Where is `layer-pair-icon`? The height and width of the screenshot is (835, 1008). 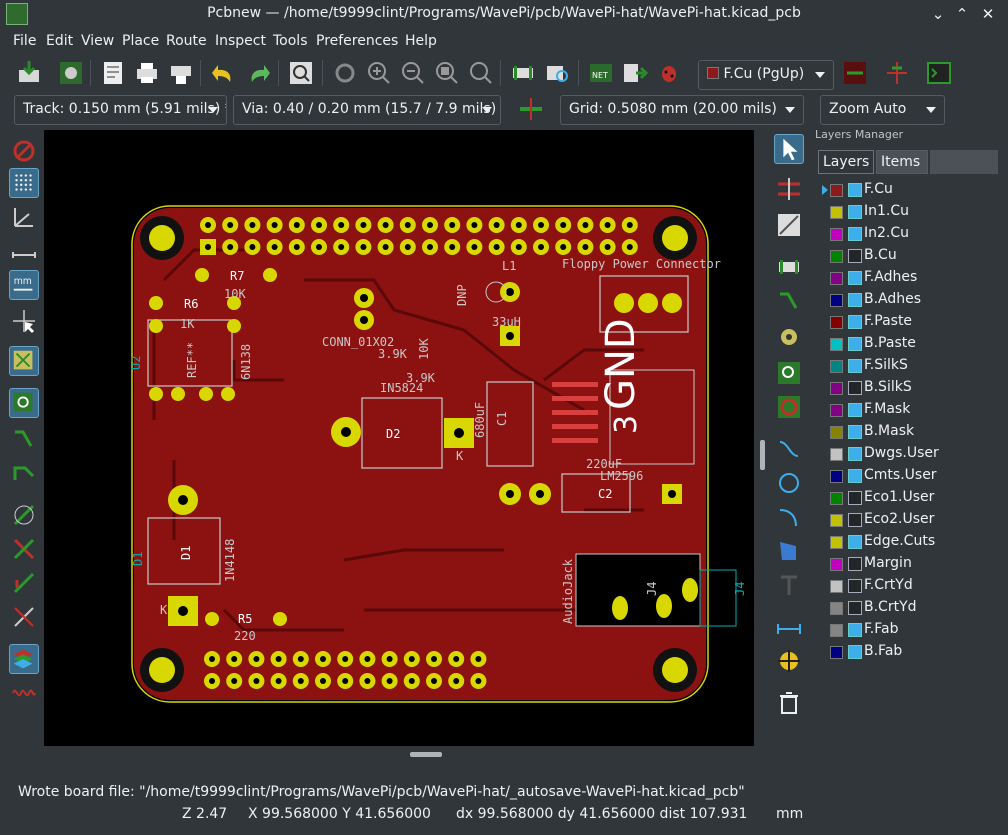 layer-pair-icon is located at coordinates (855, 73).